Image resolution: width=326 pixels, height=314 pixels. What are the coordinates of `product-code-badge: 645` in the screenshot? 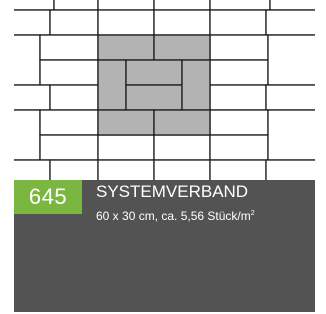 It's located at (48, 197).